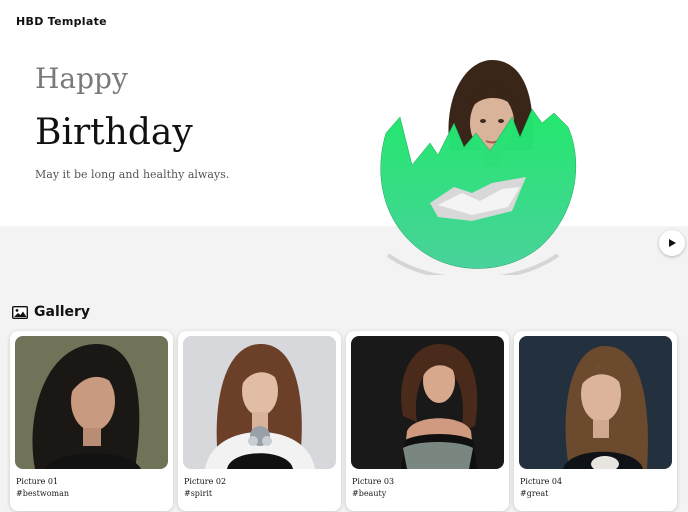 The height and width of the screenshot is (512, 688). Describe the element at coordinates (81, 78) in the screenshot. I see `hero-line-happy: Happy` at that location.